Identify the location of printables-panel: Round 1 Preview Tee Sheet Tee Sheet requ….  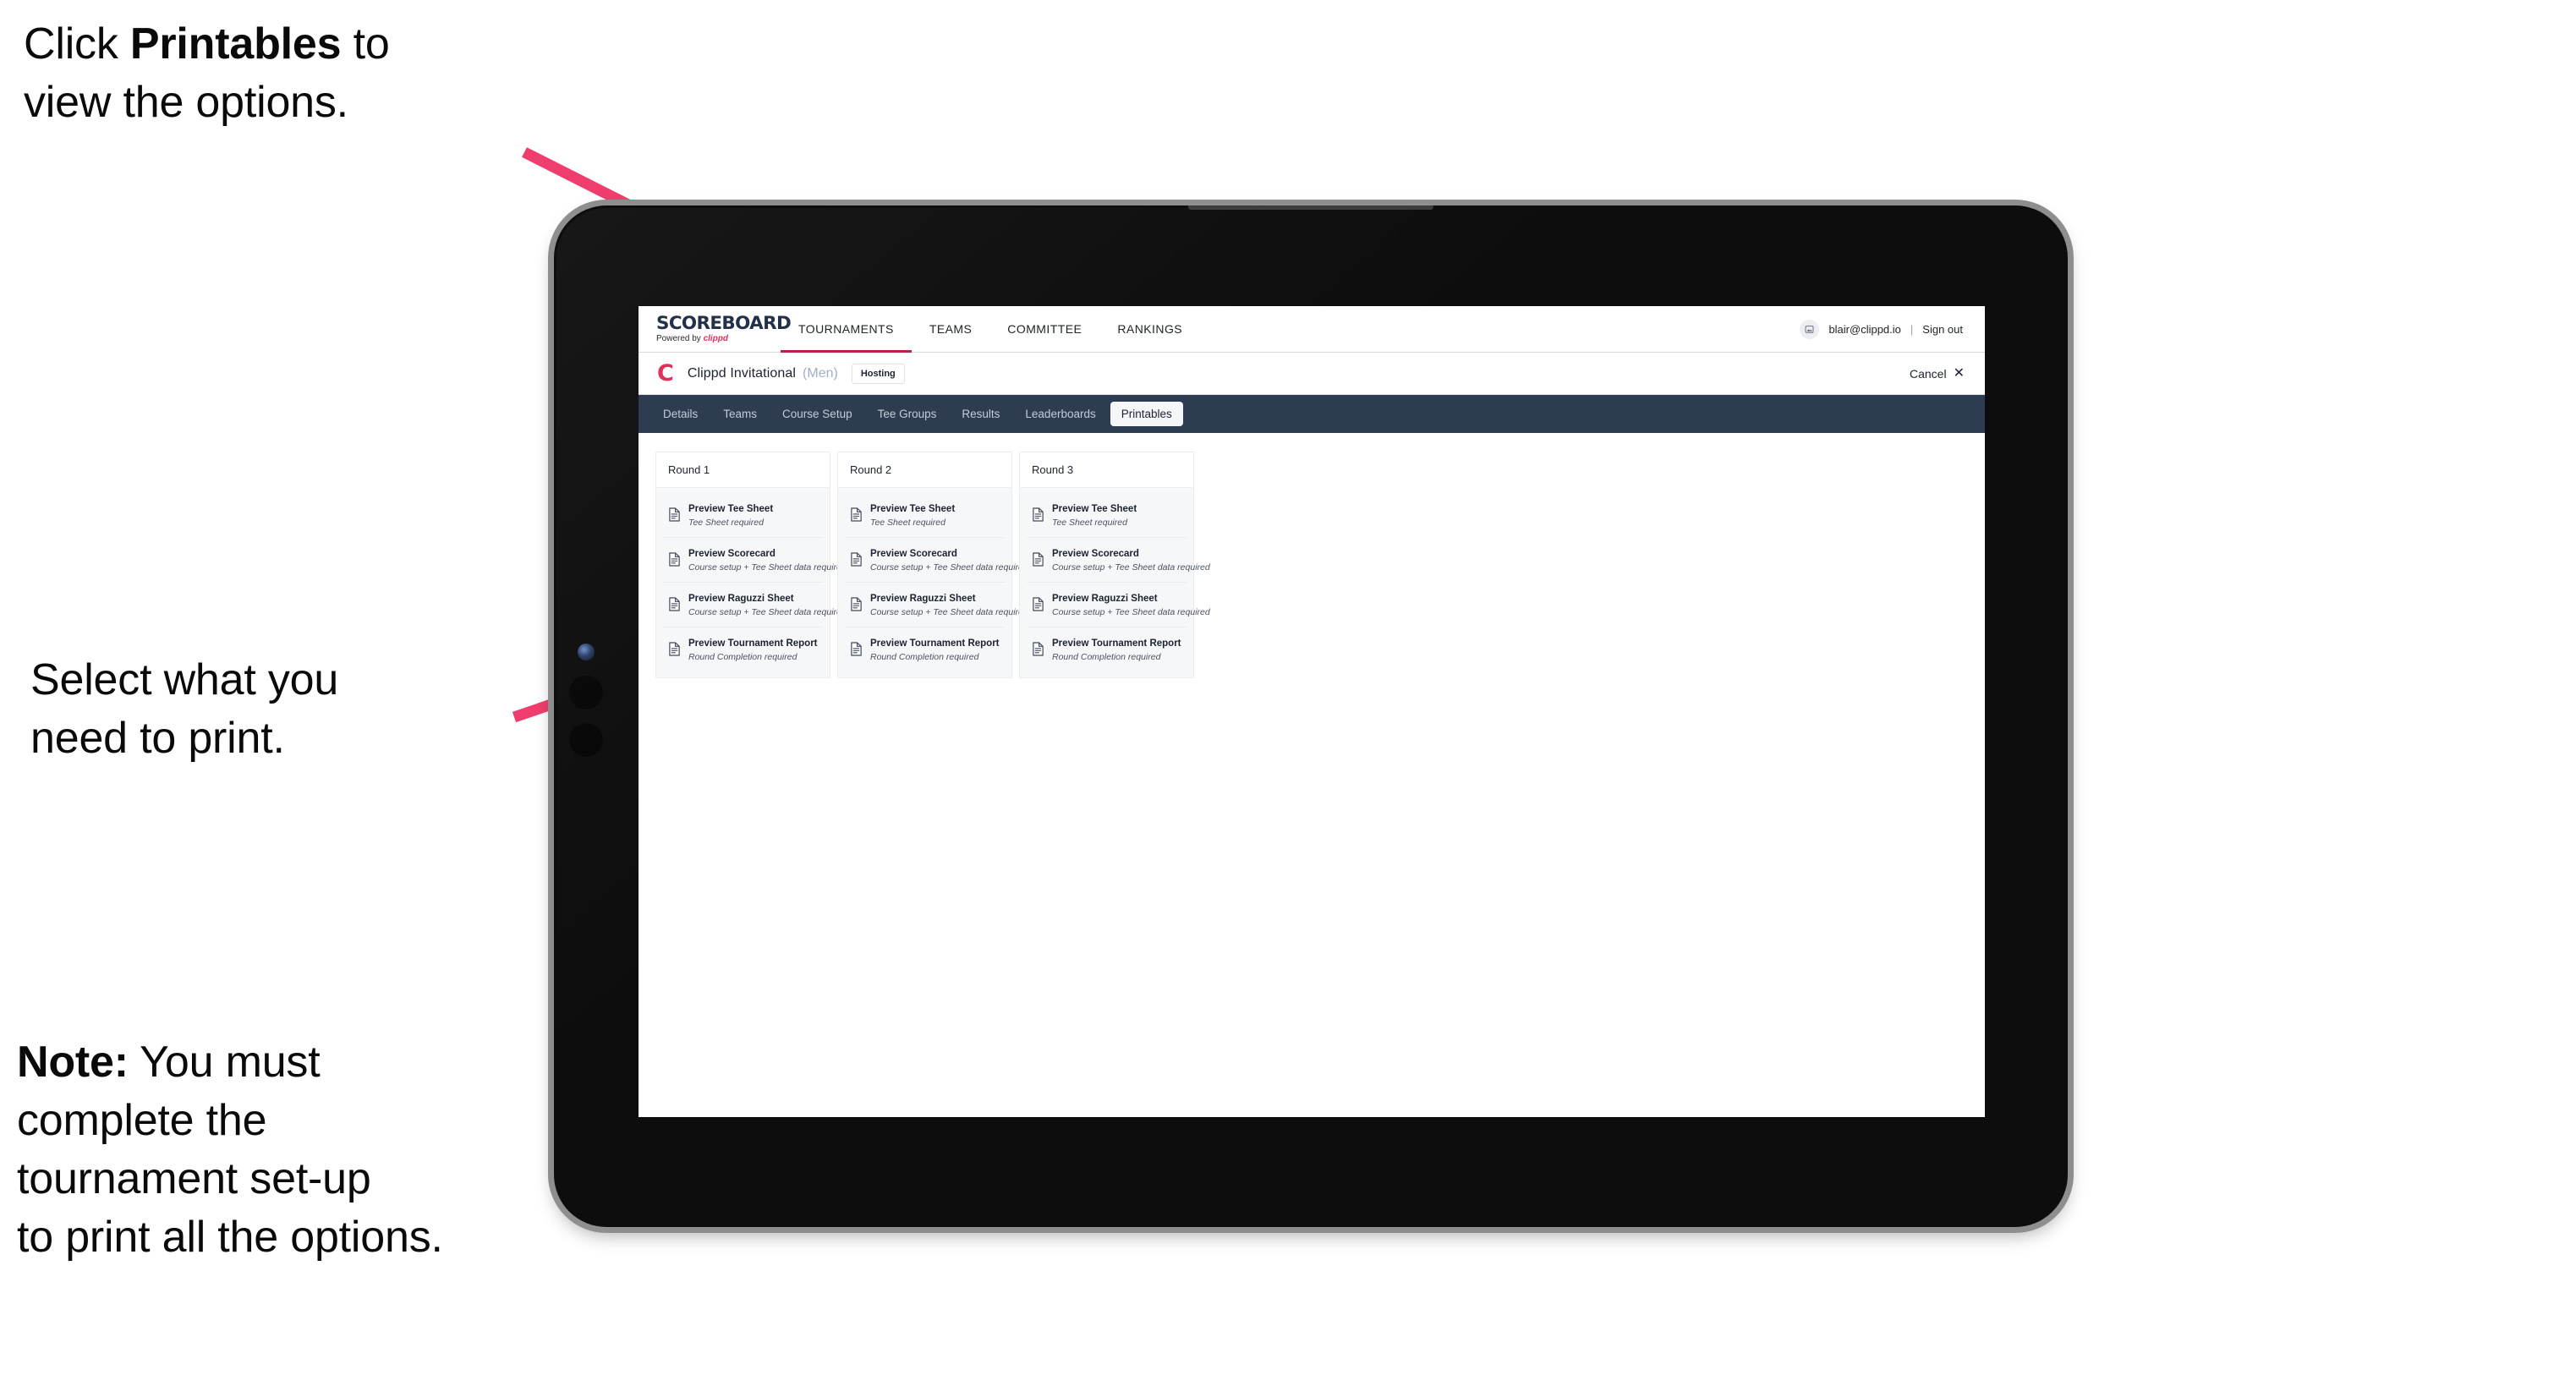
(1312, 565).